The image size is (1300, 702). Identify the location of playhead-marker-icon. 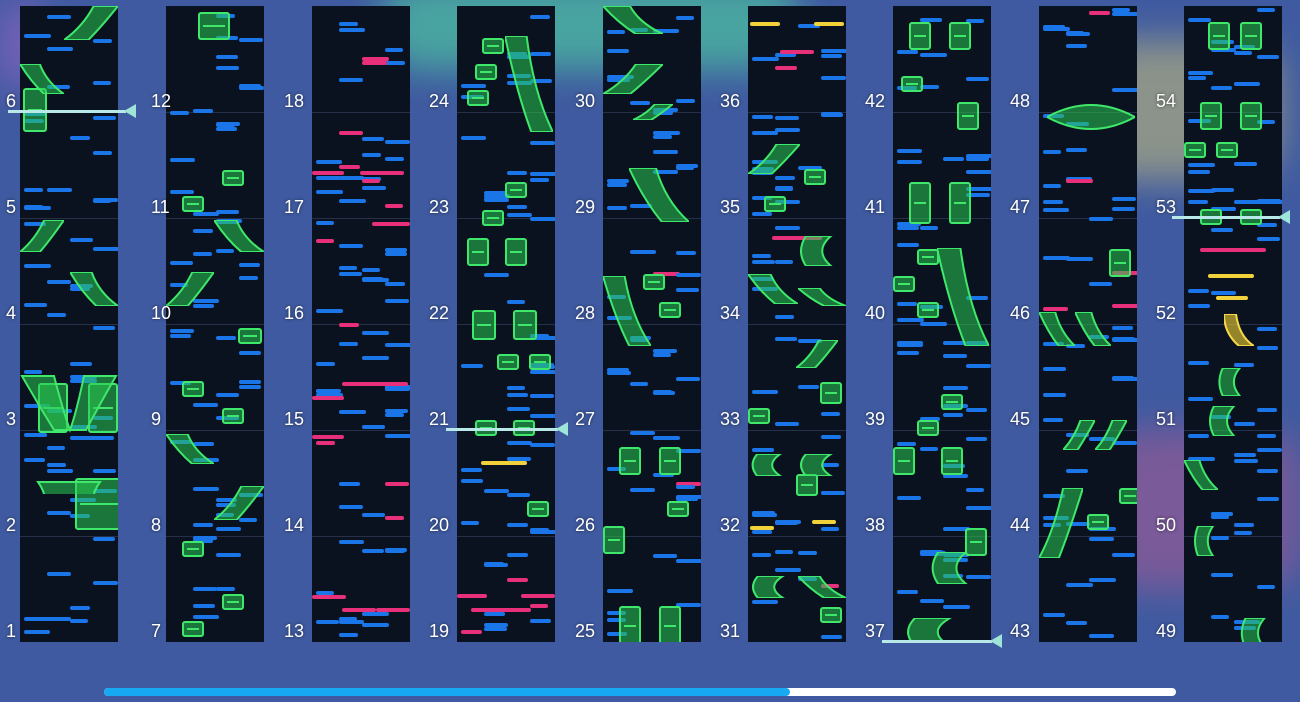
(1284, 217).